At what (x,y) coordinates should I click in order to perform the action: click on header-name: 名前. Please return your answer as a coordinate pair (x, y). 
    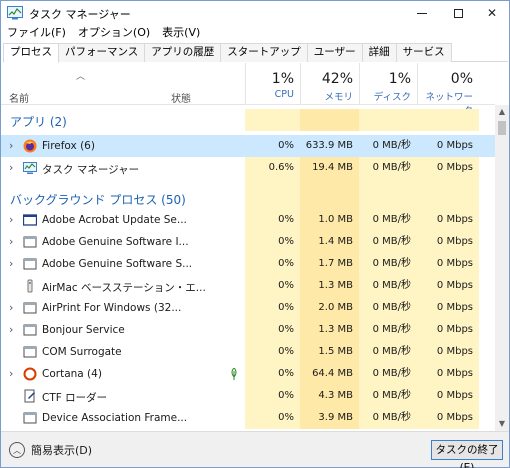
    Looking at the image, I should click on (19, 97).